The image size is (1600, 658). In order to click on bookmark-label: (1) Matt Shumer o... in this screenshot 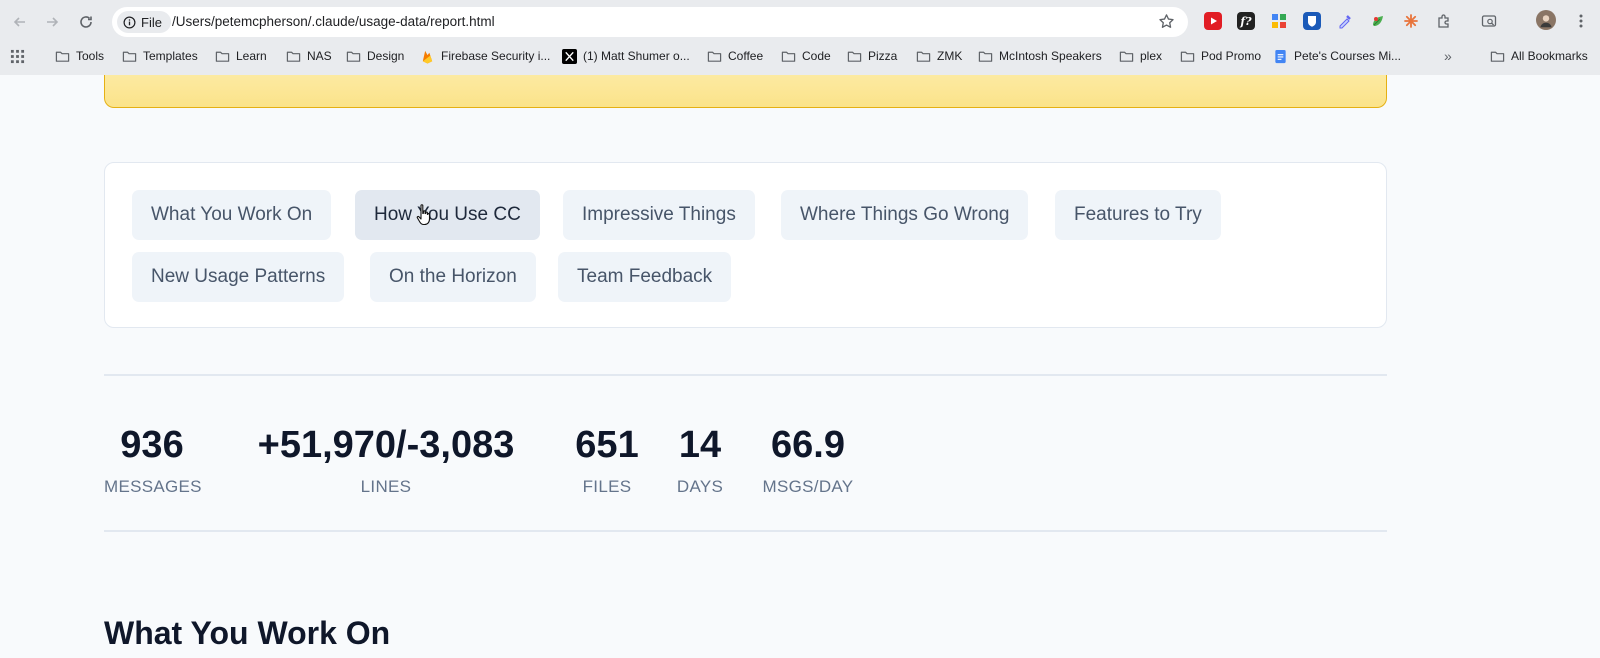, I will do `click(636, 56)`.